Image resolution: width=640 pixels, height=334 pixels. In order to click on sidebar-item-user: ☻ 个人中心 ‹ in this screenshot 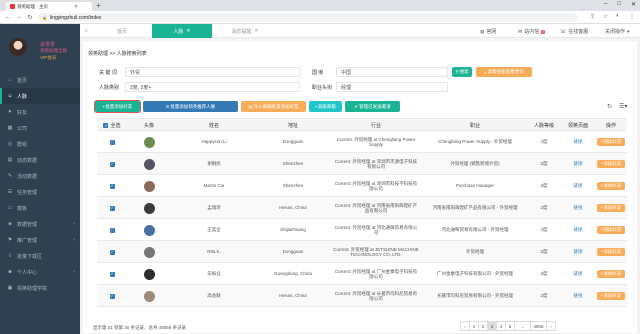, I will do `click(40, 272)`.